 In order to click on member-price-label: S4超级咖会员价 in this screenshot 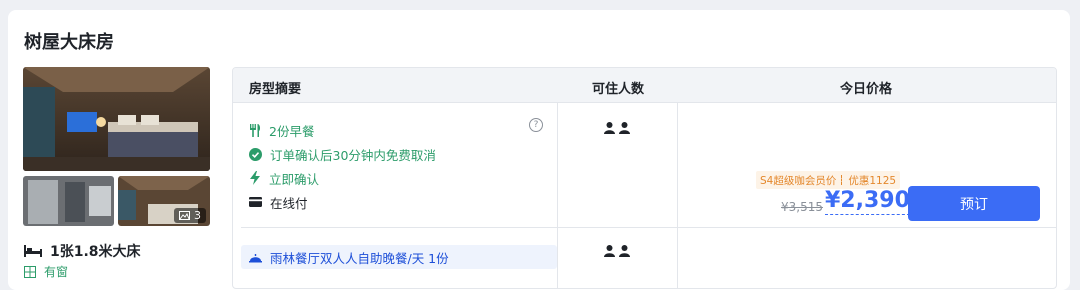, I will do `click(798, 180)`.